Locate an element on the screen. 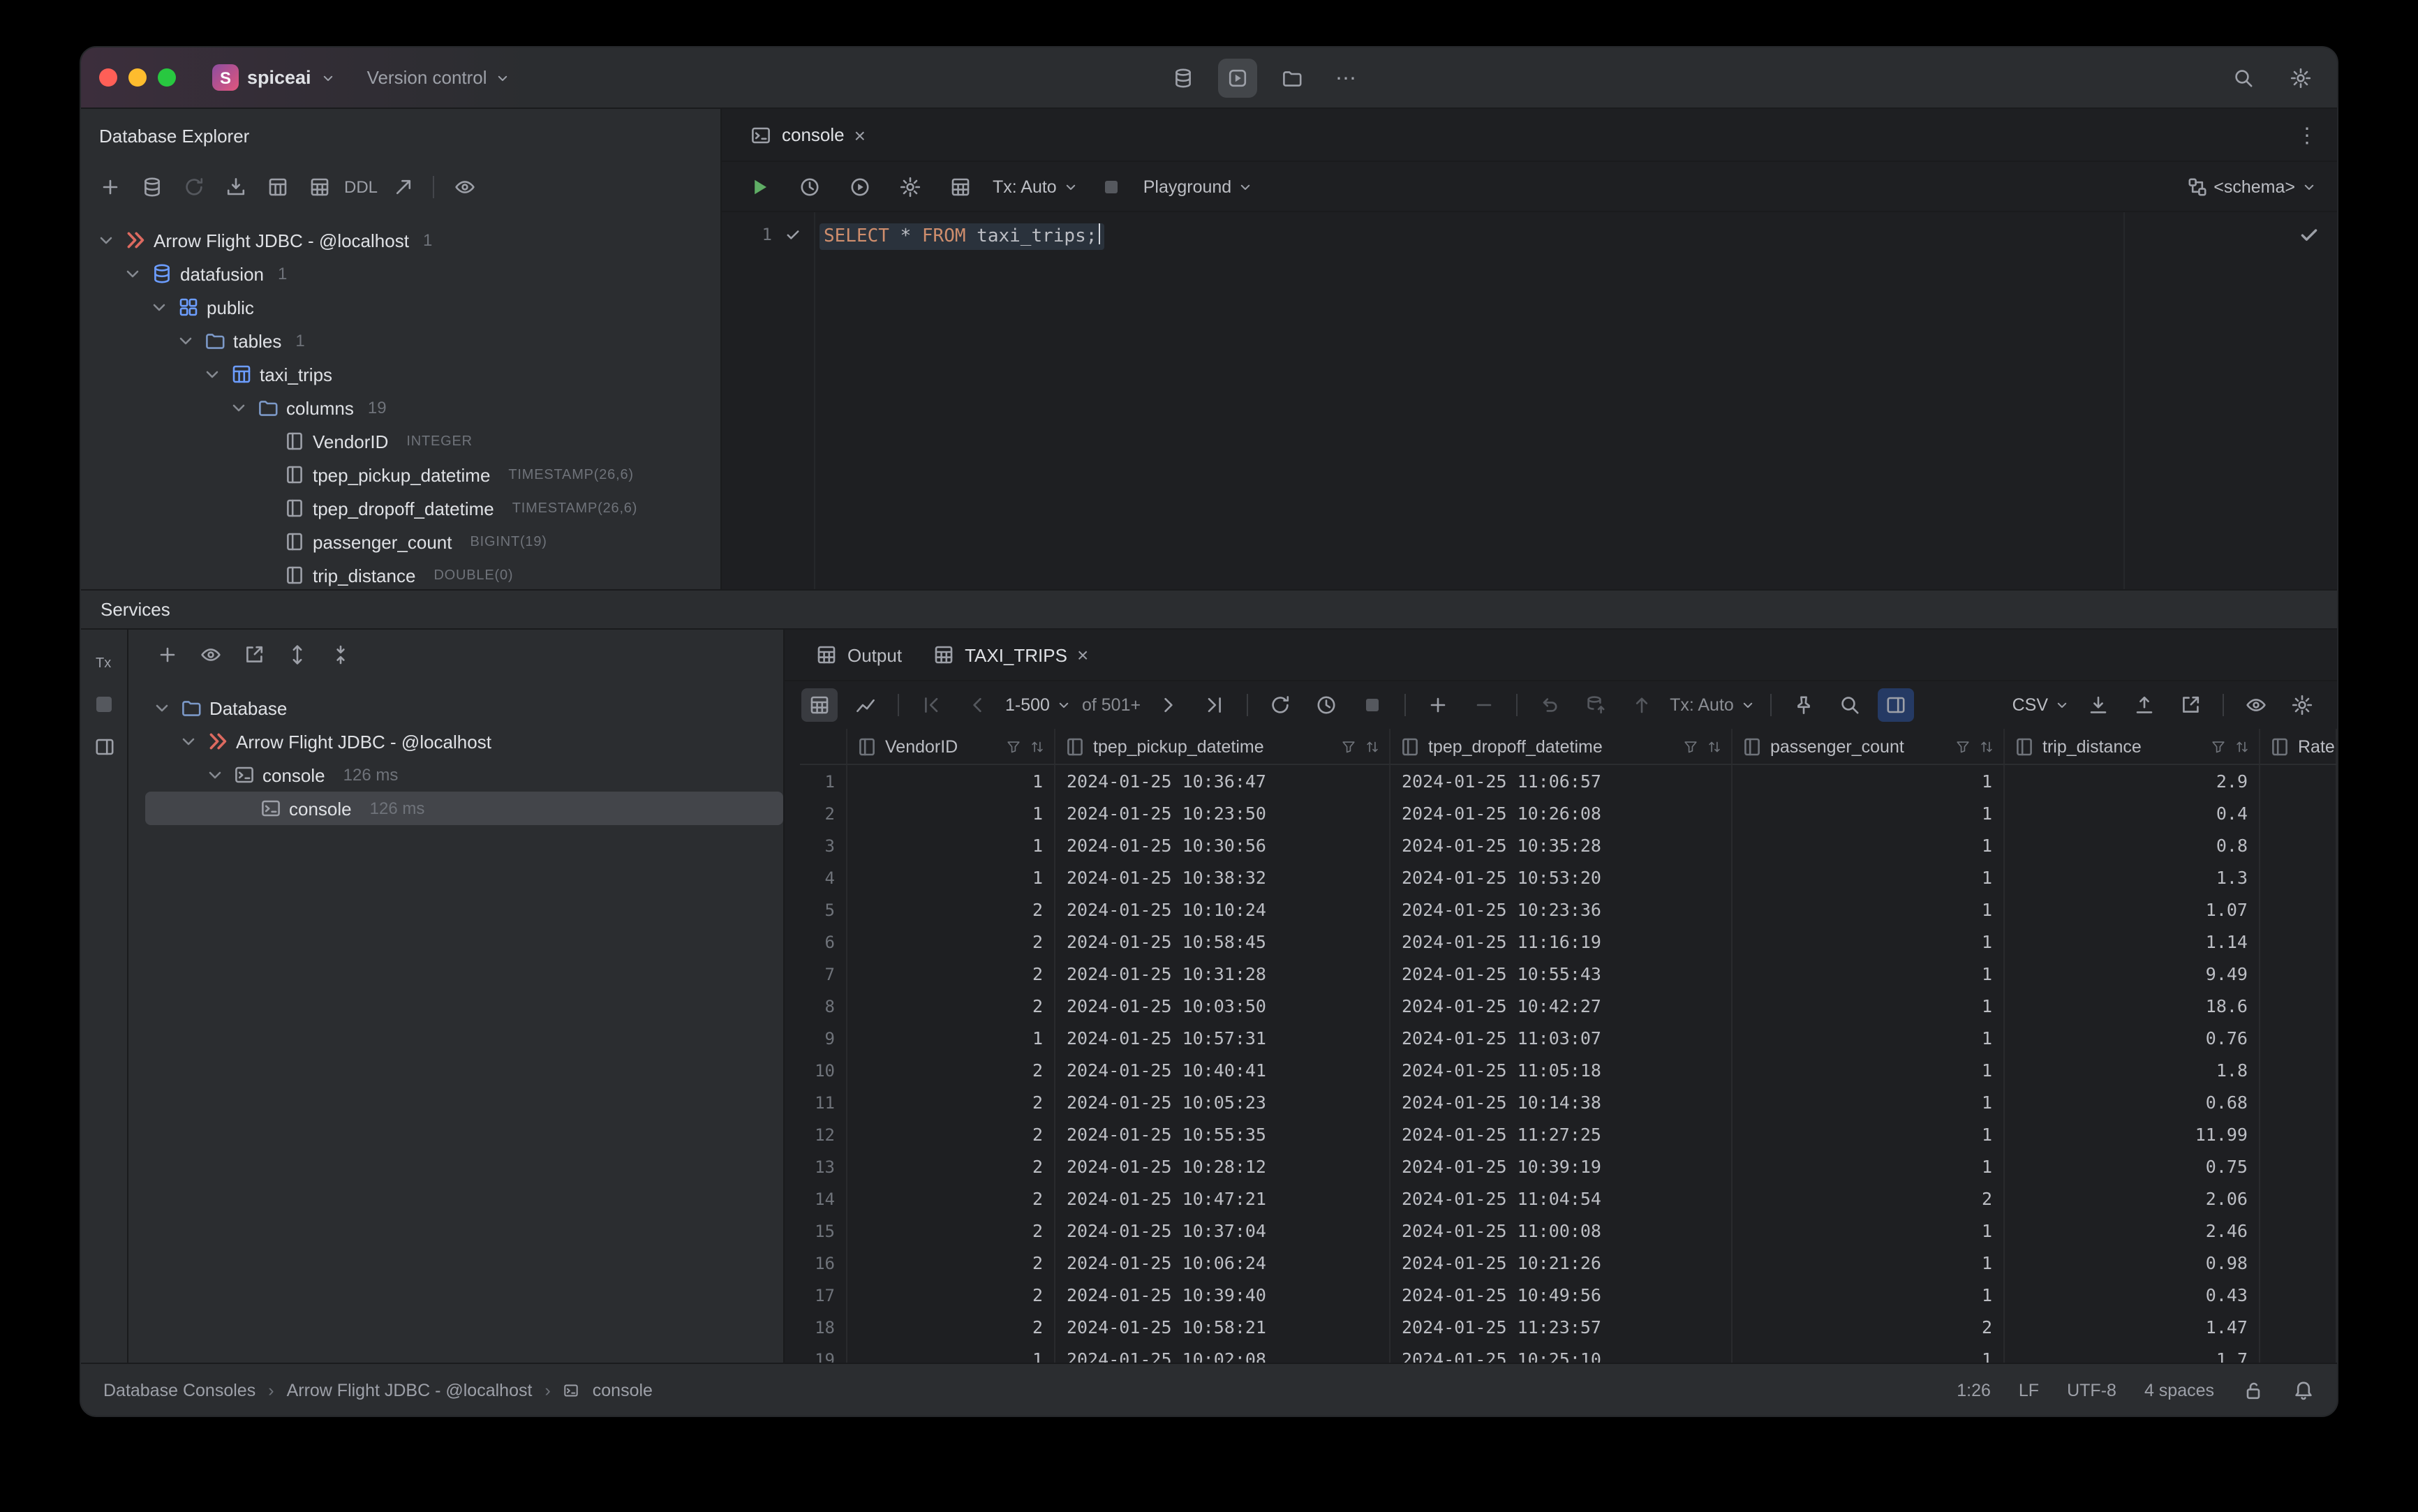  row-number-cell: 3 is located at coordinates (823, 845).